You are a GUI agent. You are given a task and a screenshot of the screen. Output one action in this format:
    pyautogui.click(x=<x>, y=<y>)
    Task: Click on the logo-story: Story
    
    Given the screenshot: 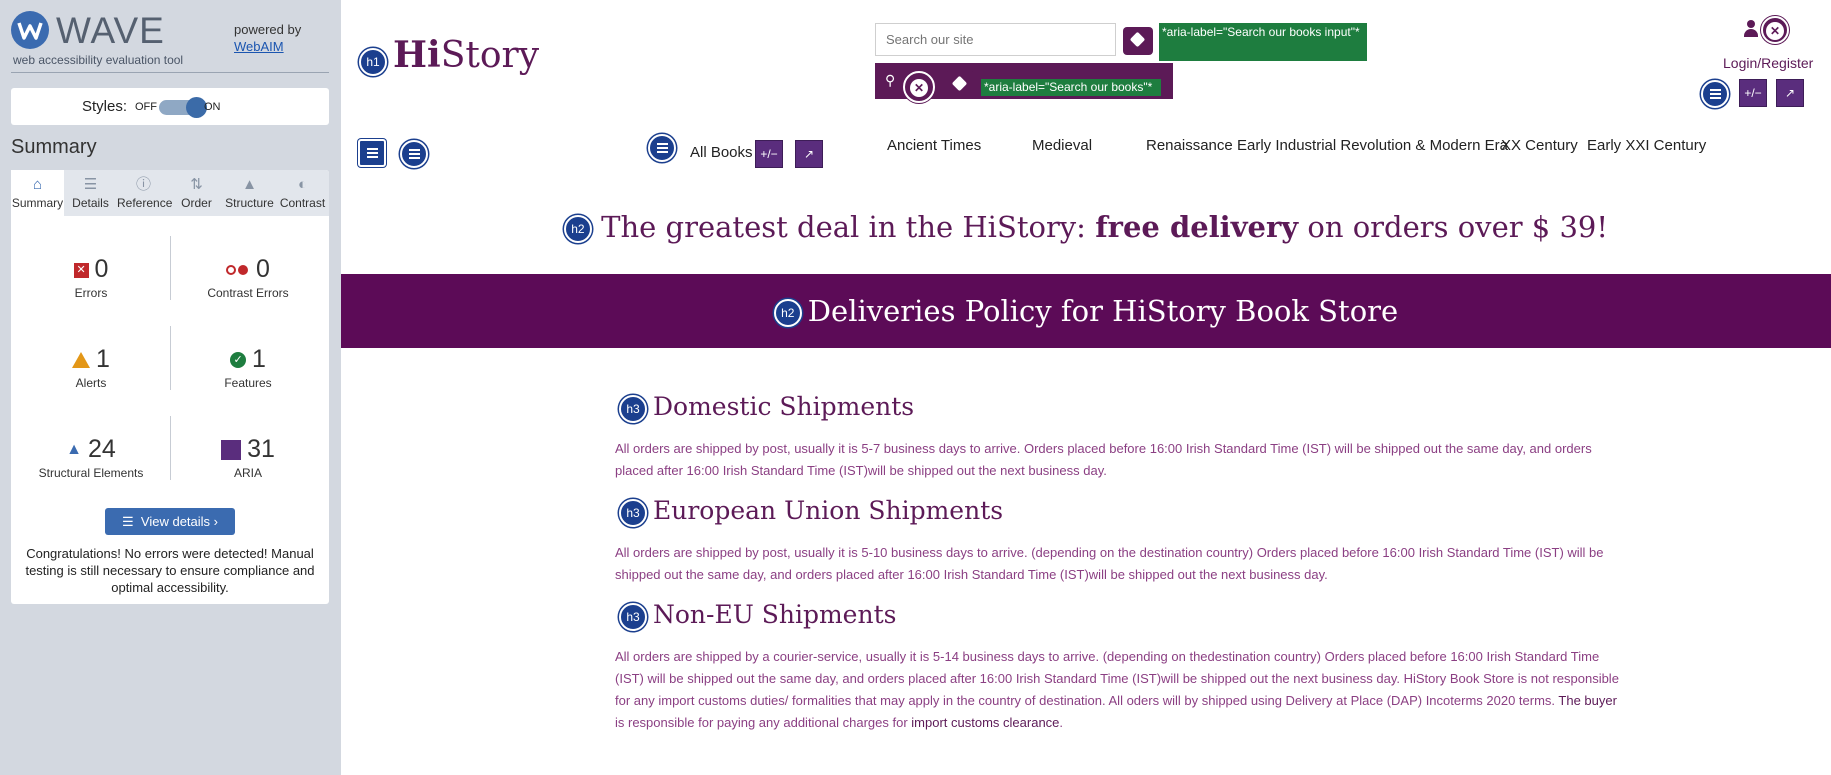 What is the action you would take?
    pyautogui.click(x=490, y=55)
    